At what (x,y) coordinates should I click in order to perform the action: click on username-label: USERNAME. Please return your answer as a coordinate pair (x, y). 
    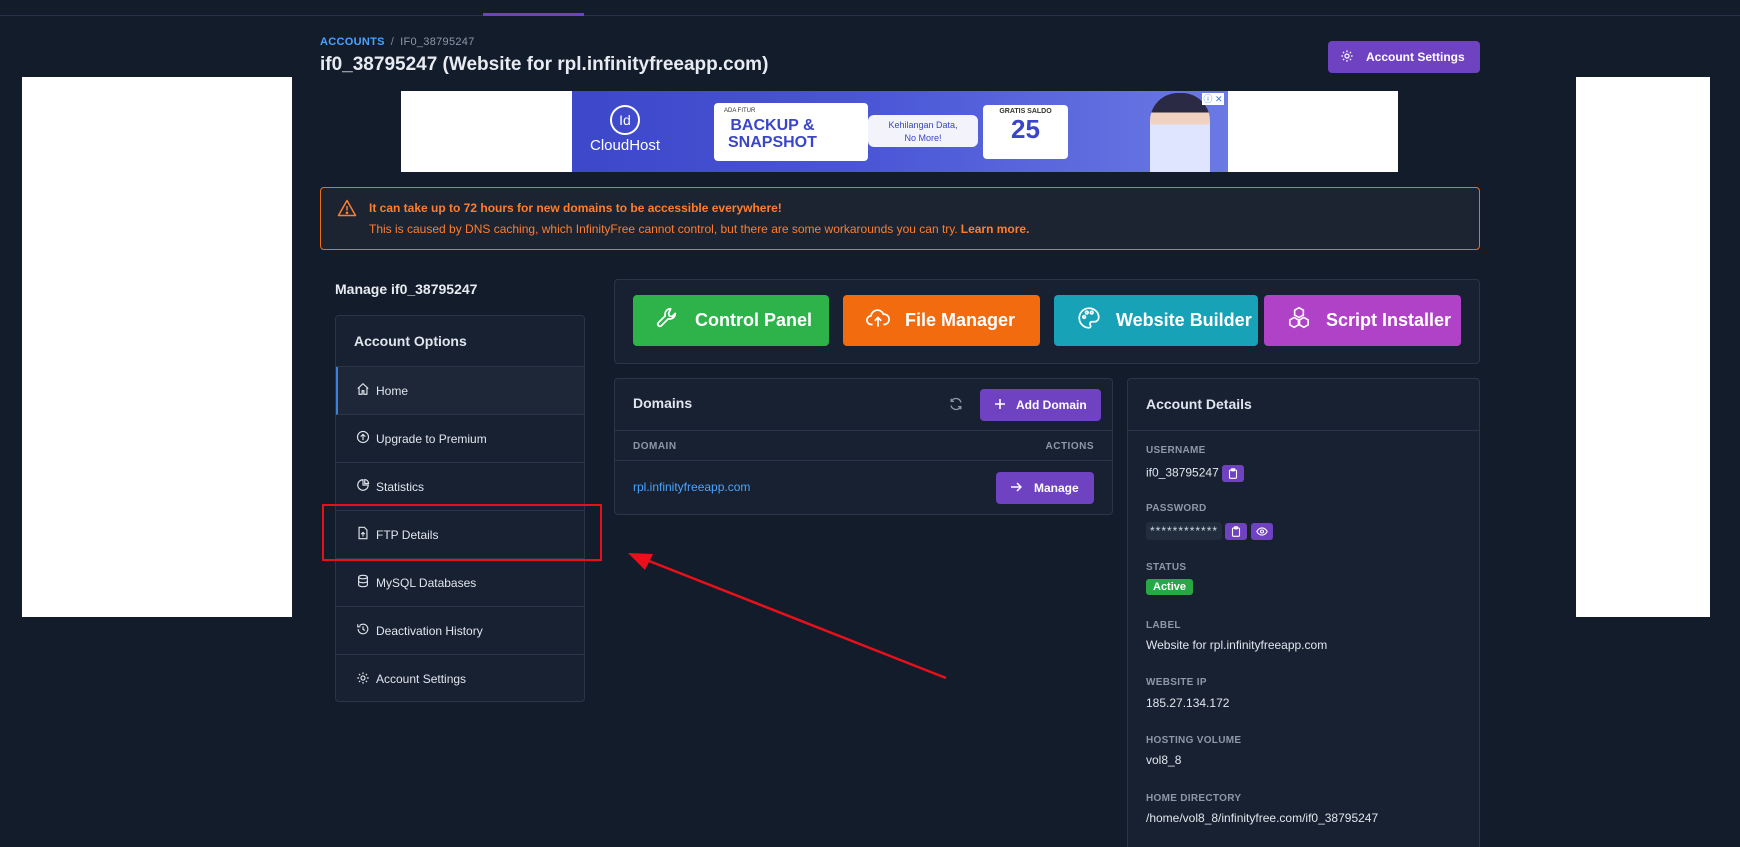
    Looking at the image, I should click on (1176, 450).